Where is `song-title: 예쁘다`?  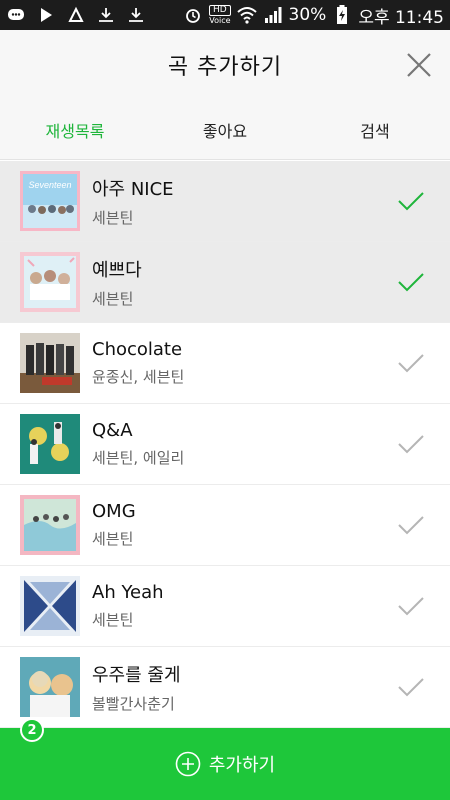
song-title: 예쁘다 is located at coordinates (117, 270).